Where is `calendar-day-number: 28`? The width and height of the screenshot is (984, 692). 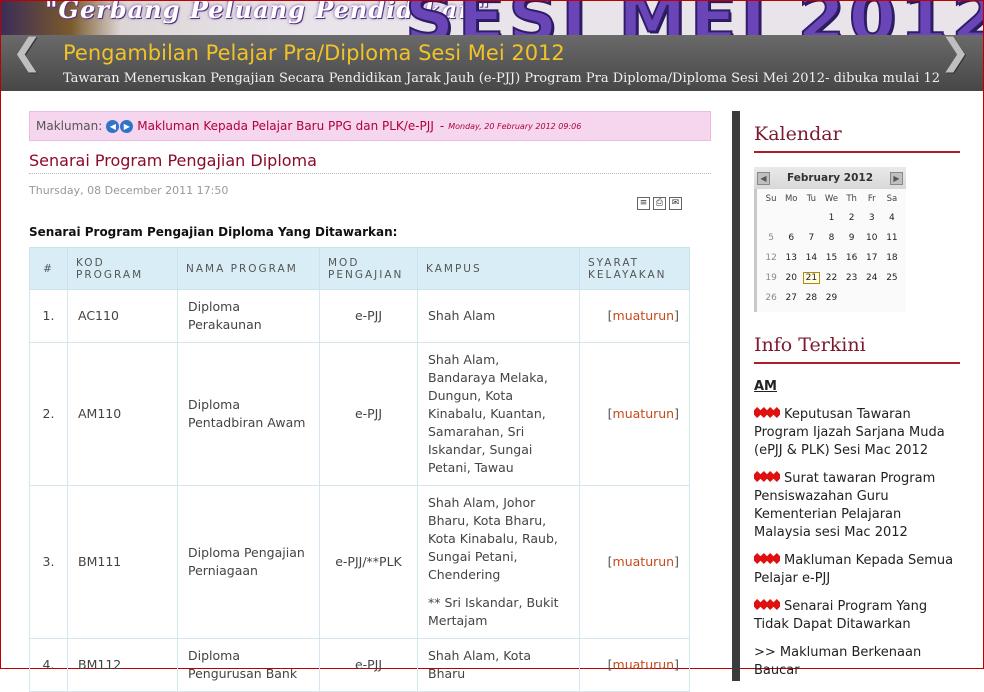
calendar-day-number: 28 is located at coordinates (811, 298).